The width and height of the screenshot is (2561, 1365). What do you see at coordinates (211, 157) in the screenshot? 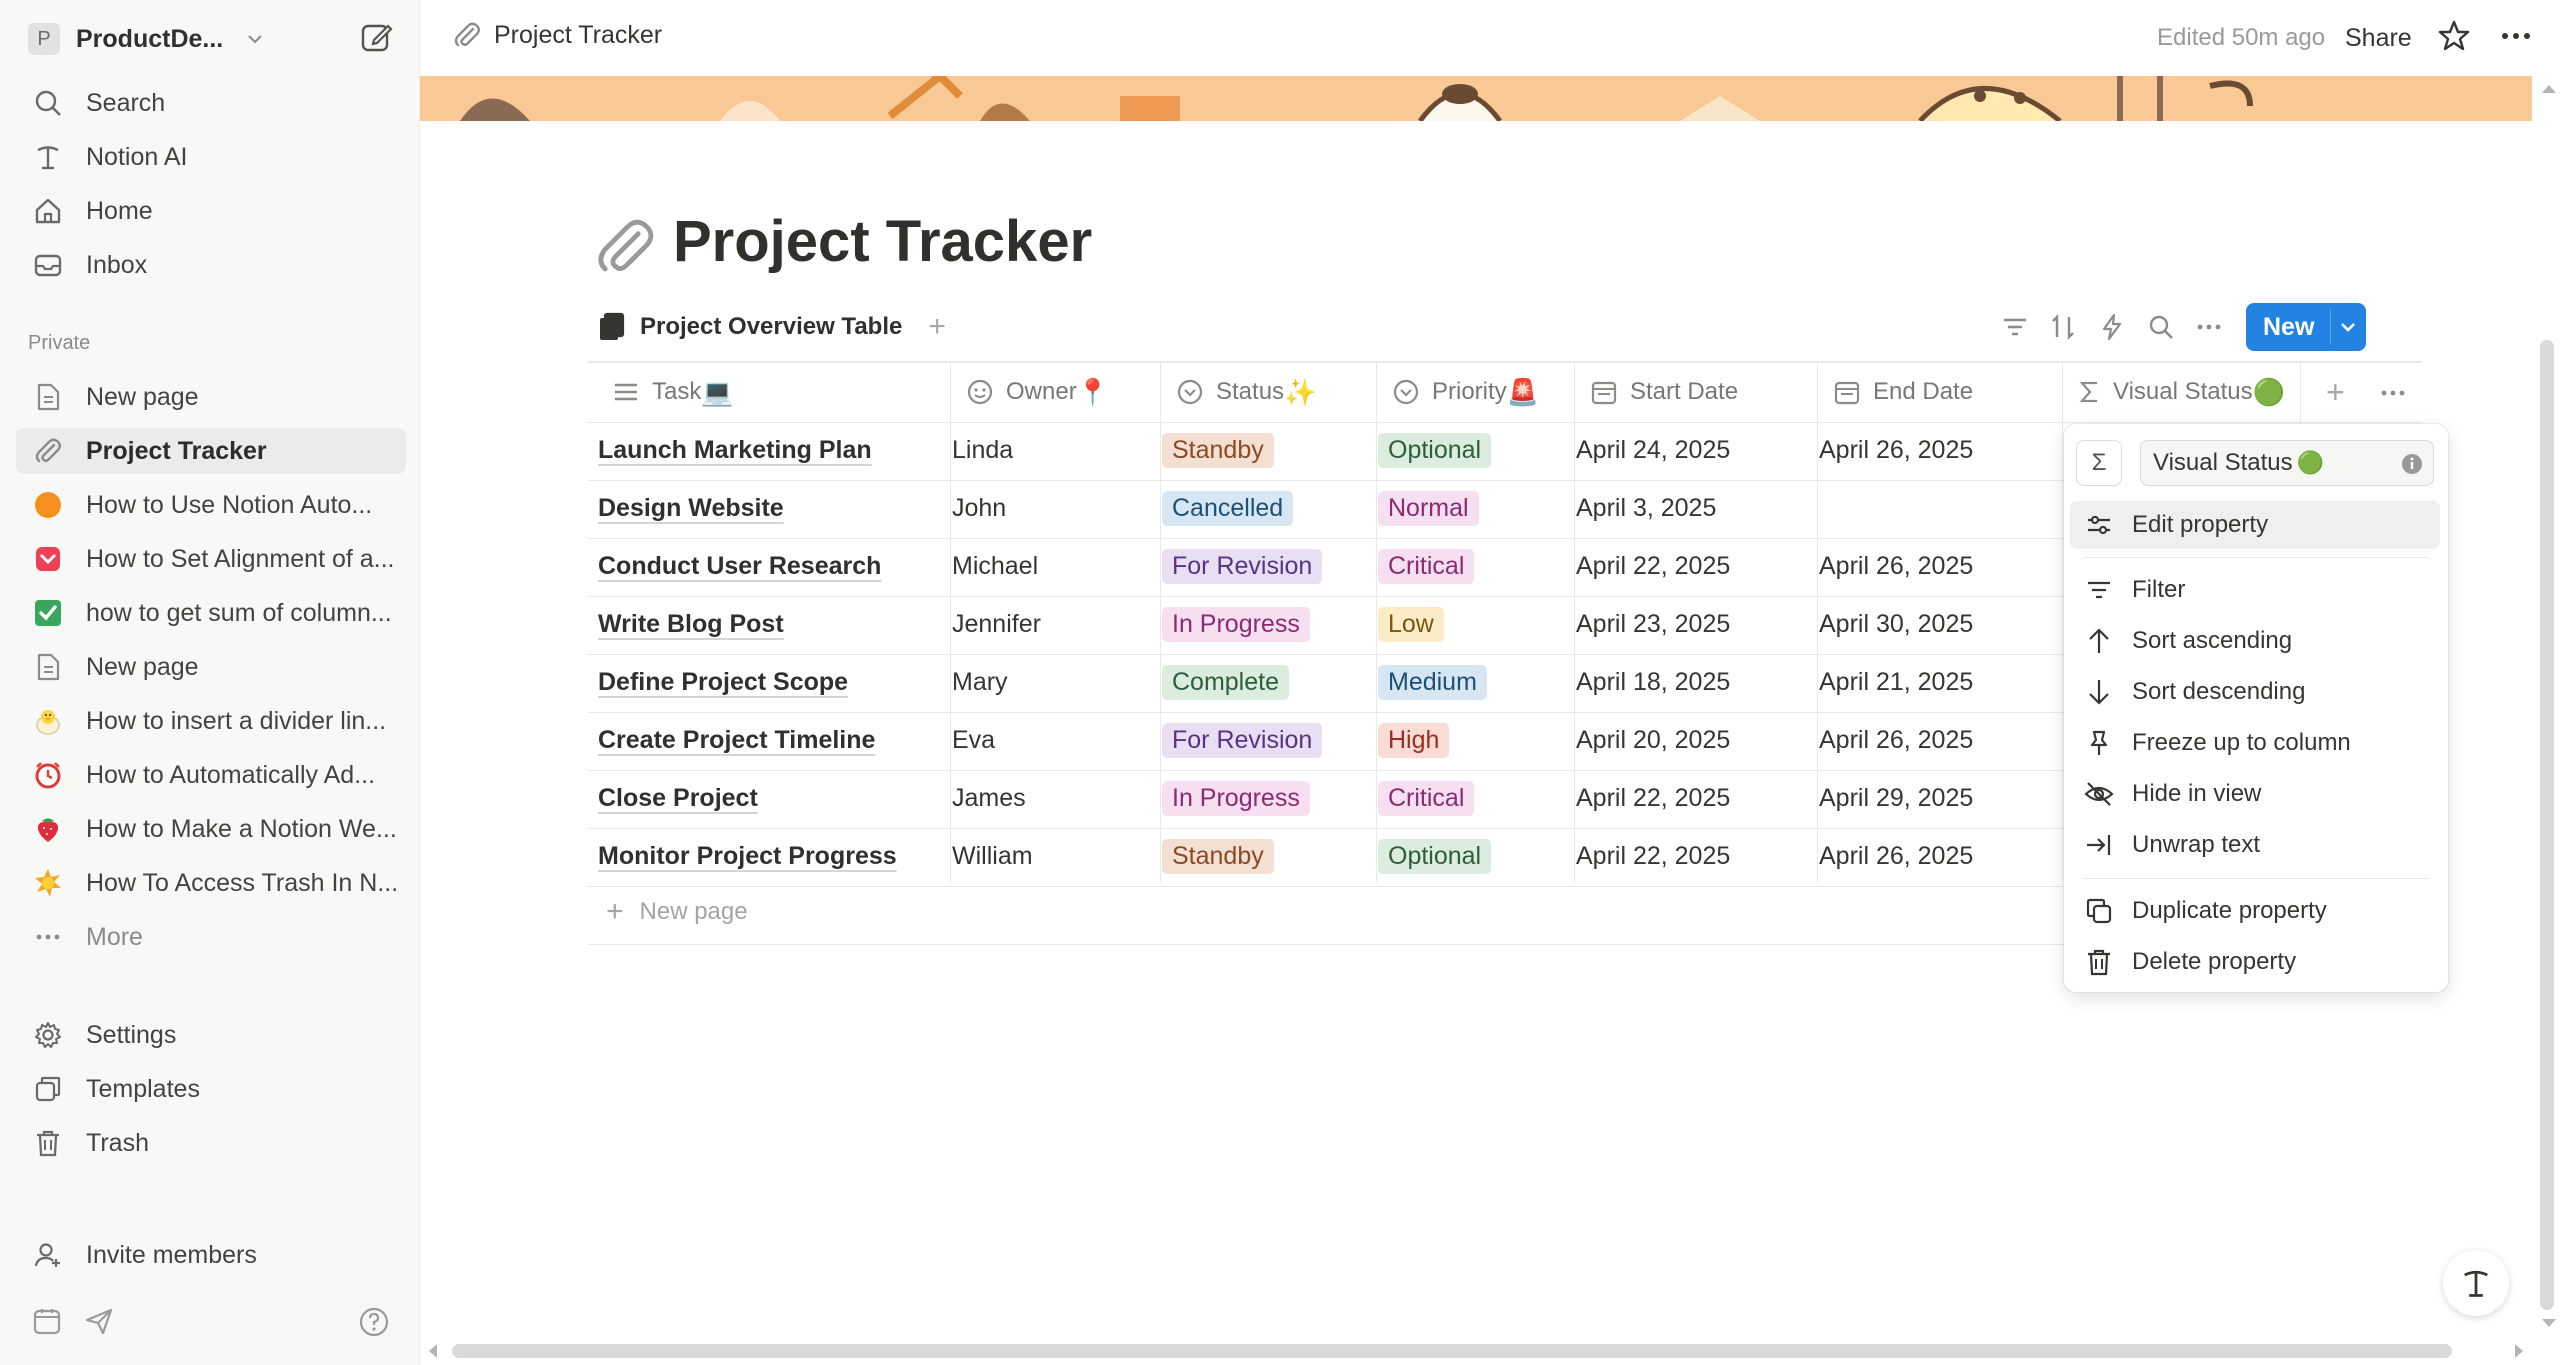
I see `nav-notion-ai: Notion AI` at bounding box center [211, 157].